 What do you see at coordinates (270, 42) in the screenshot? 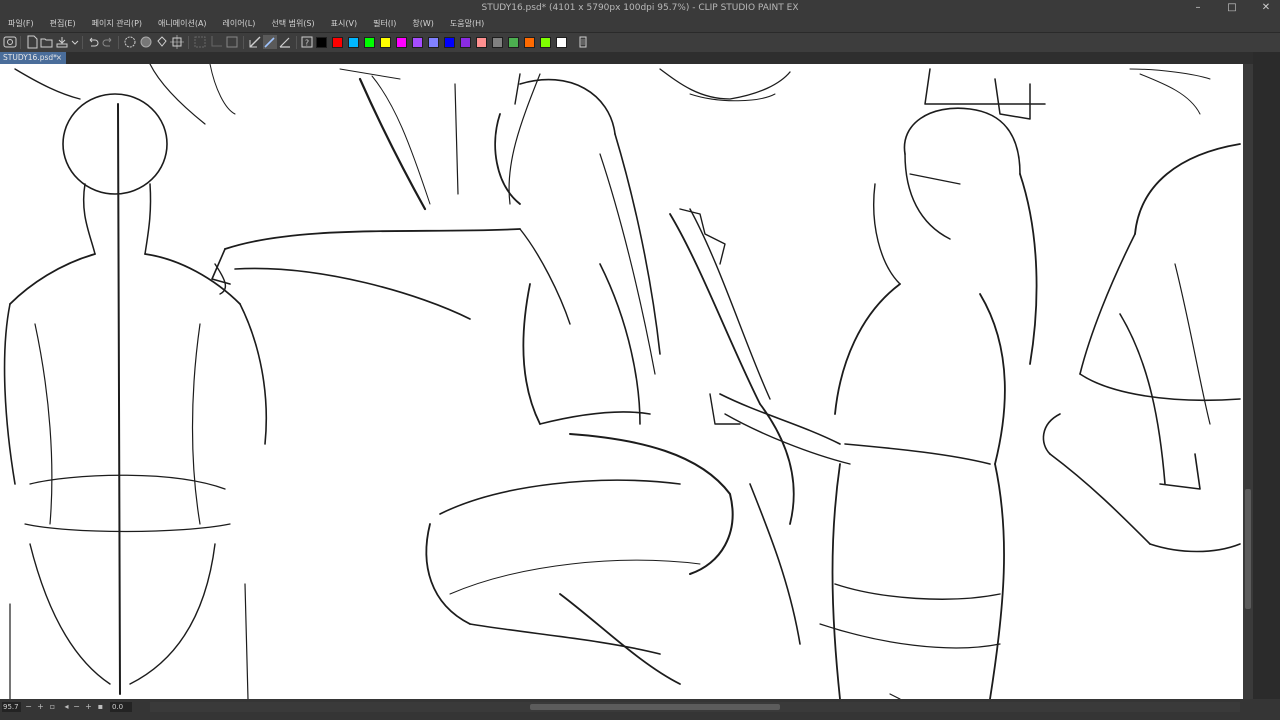
I see `pen-icon` at bounding box center [270, 42].